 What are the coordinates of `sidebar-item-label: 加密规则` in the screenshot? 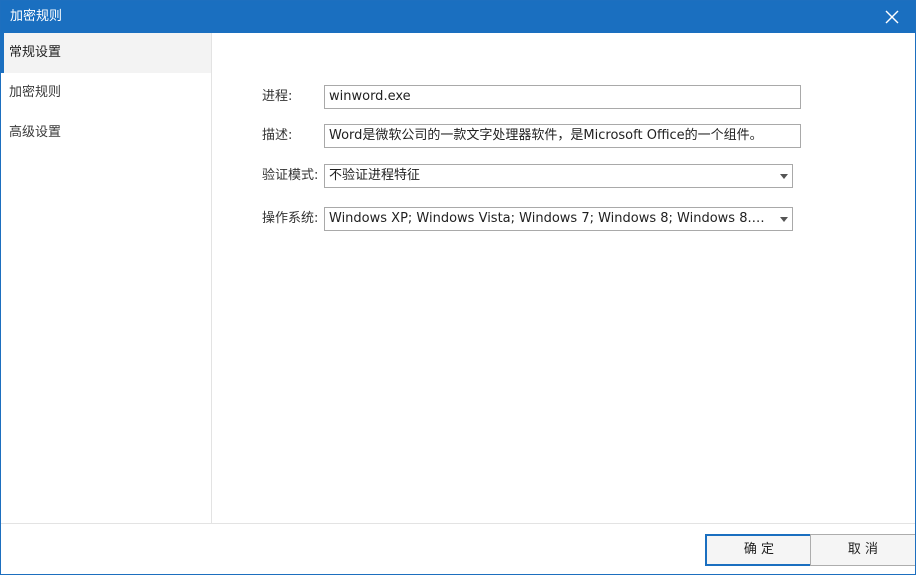 It's located at (35, 92).